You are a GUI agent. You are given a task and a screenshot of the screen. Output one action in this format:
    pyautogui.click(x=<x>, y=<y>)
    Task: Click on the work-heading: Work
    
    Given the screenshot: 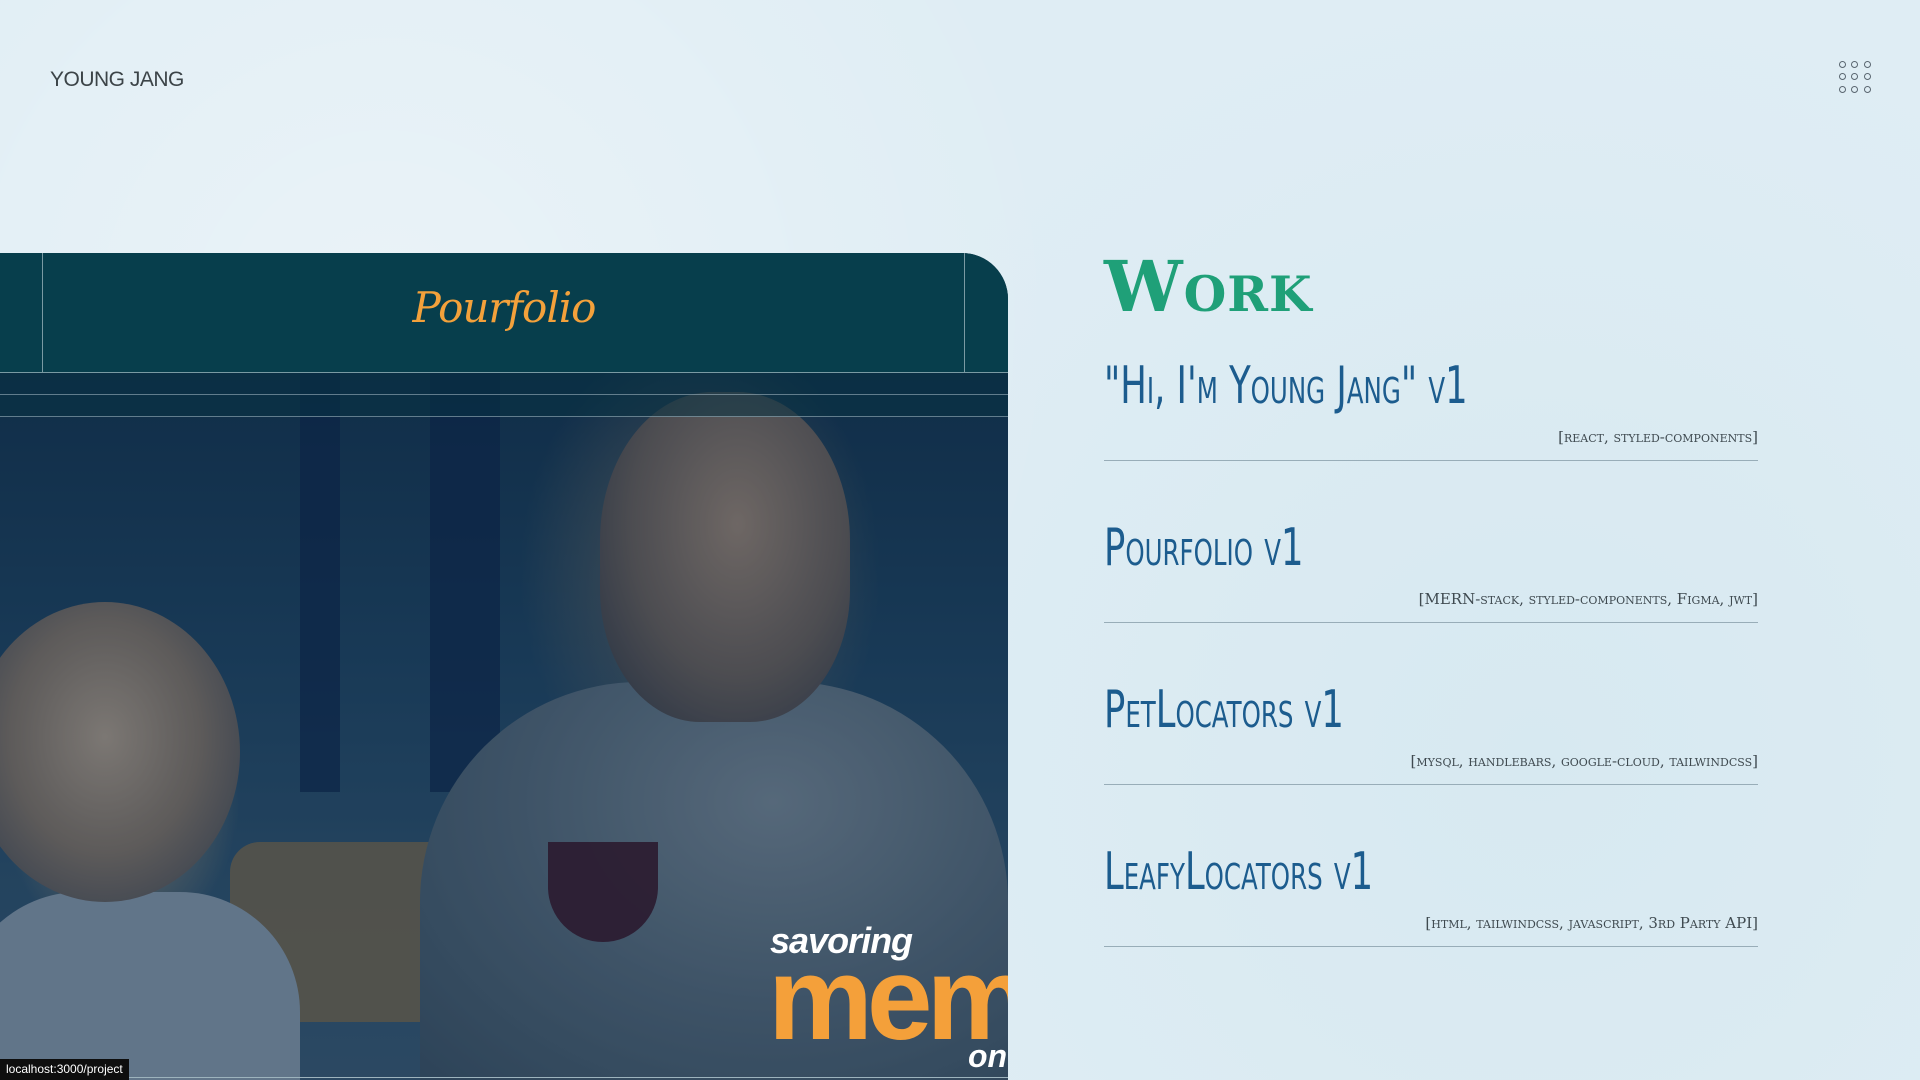 What is the action you would take?
    pyautogui.click(x=1208, y=286)
    